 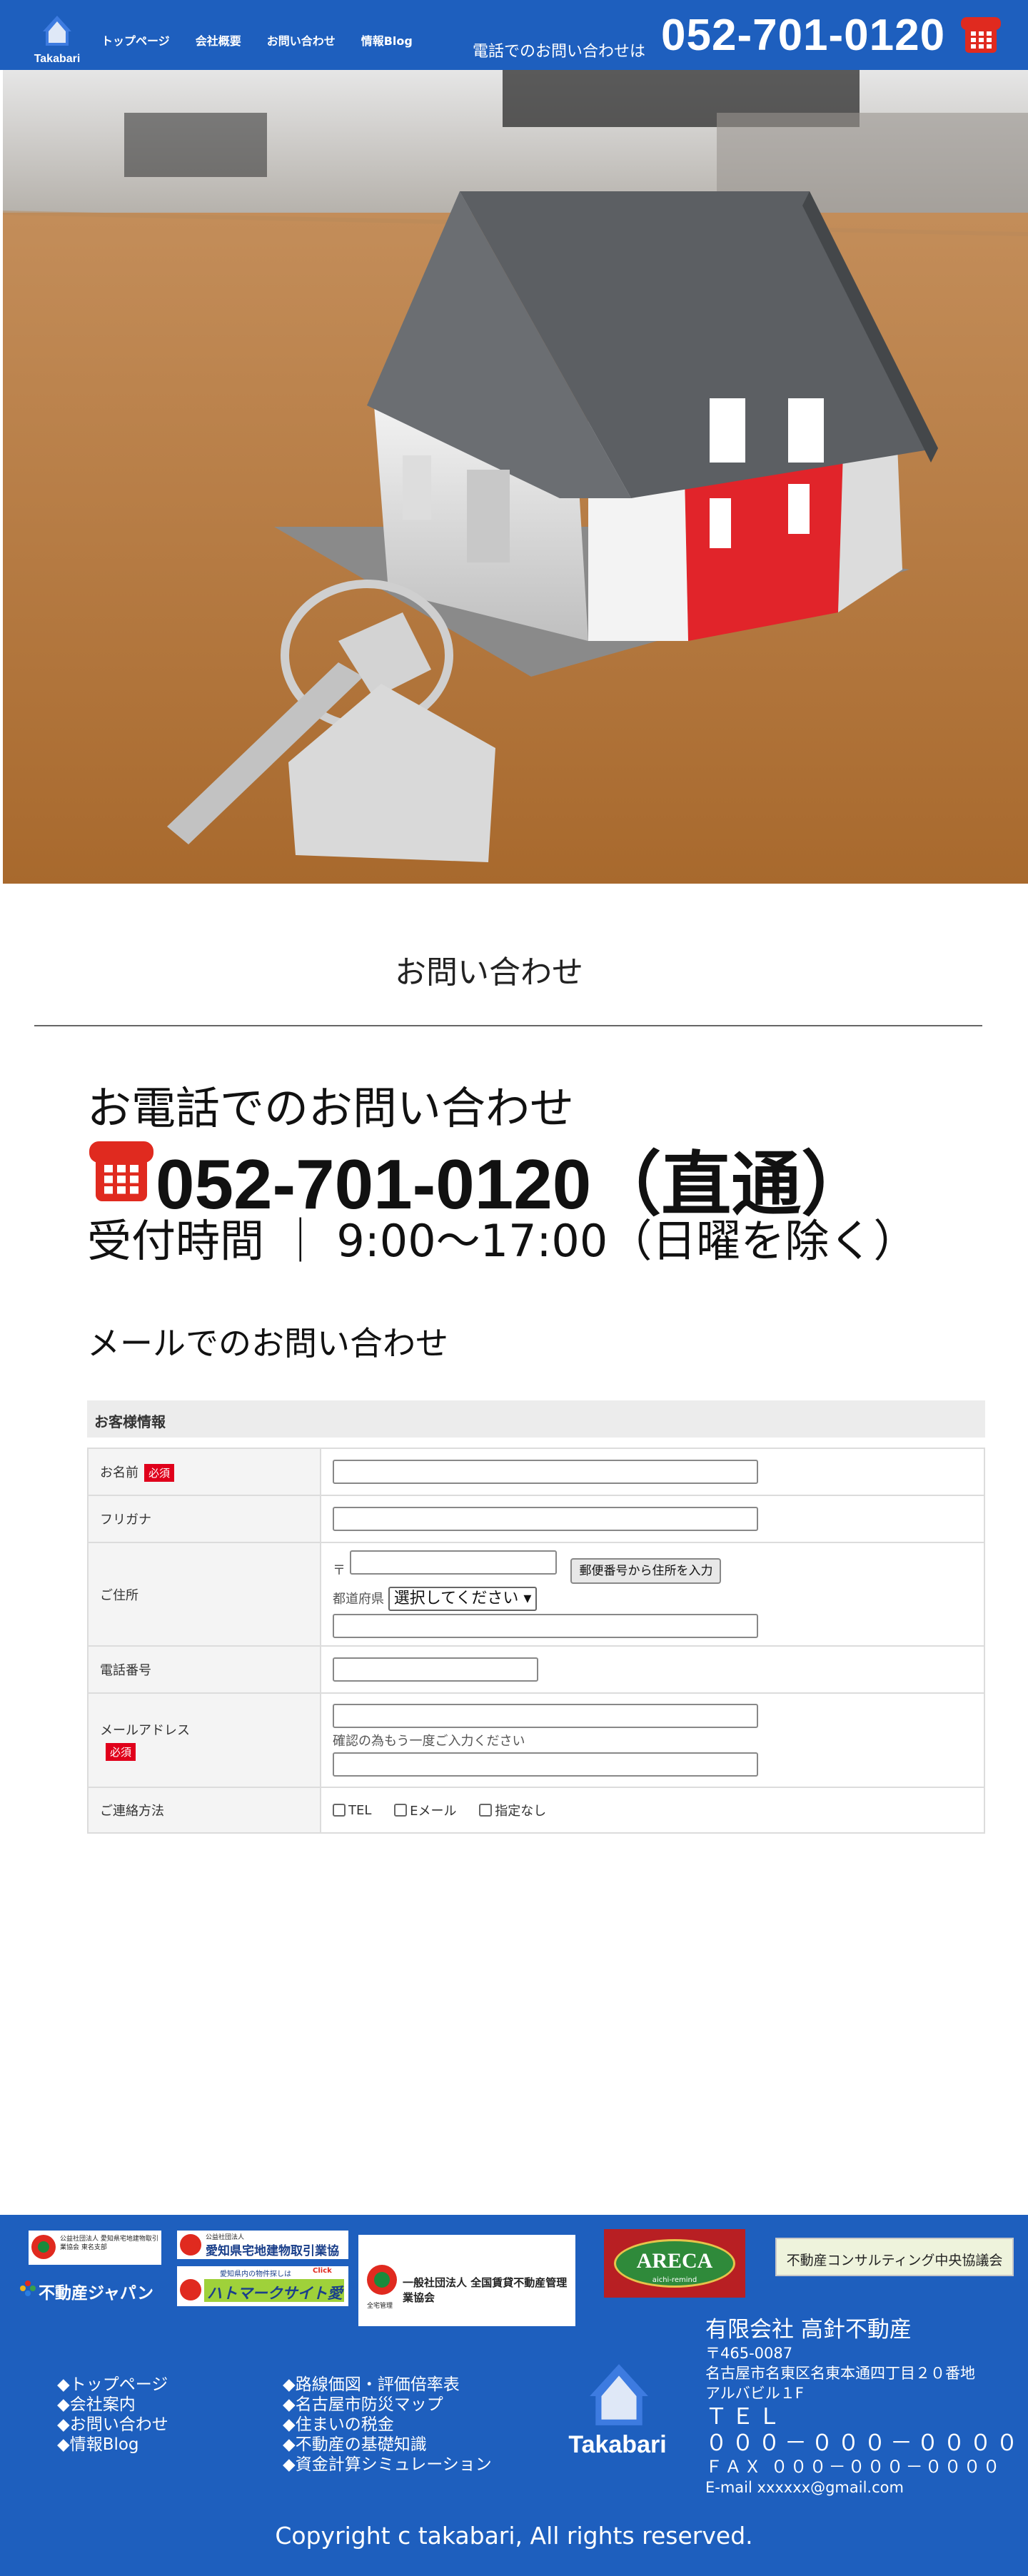 What do you see at coordinates (863, 2487) in the screenshot?
I see `company-email: E-mail xxxxxx@gmail.com` at bounding box center [863, 2487].